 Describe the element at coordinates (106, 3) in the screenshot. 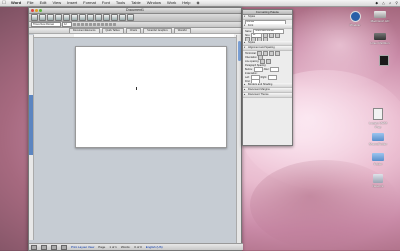

I see `menu-font: Font` at that location.